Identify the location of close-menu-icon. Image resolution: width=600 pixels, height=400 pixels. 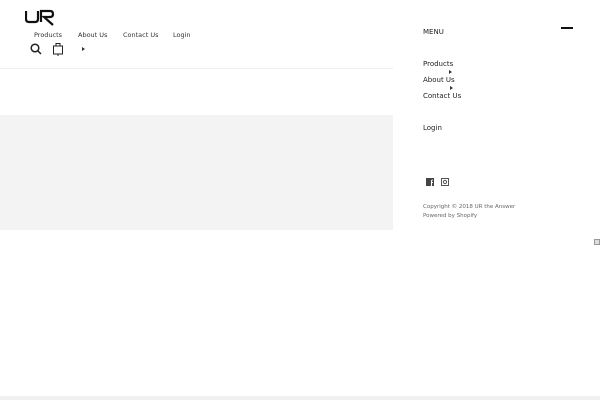
(567, 28).